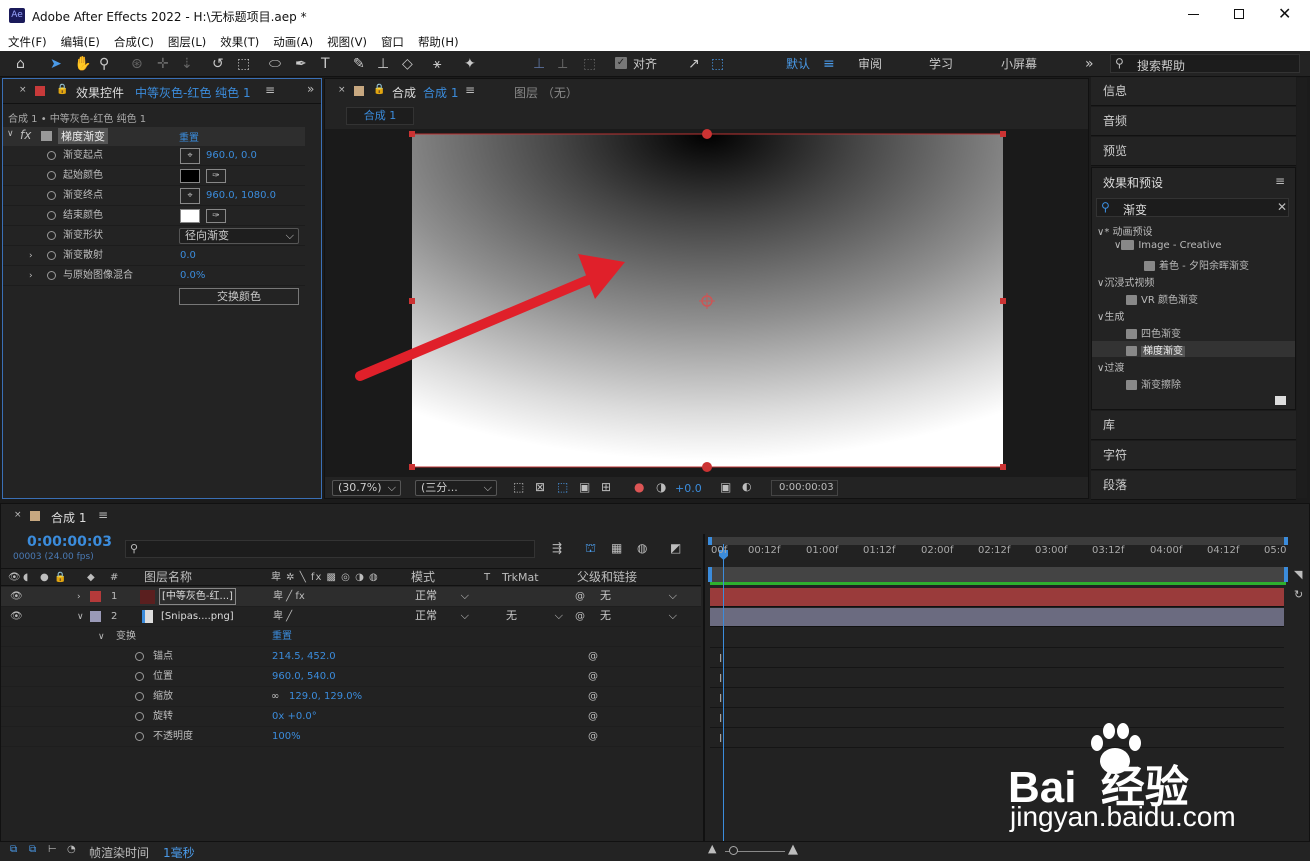  I want to click on timeline-divider, so click(704, 689).